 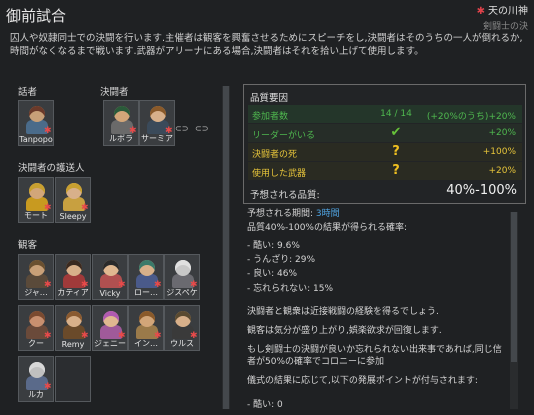 I want to click on pawn-name: Tanpopo, so click(x=36, y=139).